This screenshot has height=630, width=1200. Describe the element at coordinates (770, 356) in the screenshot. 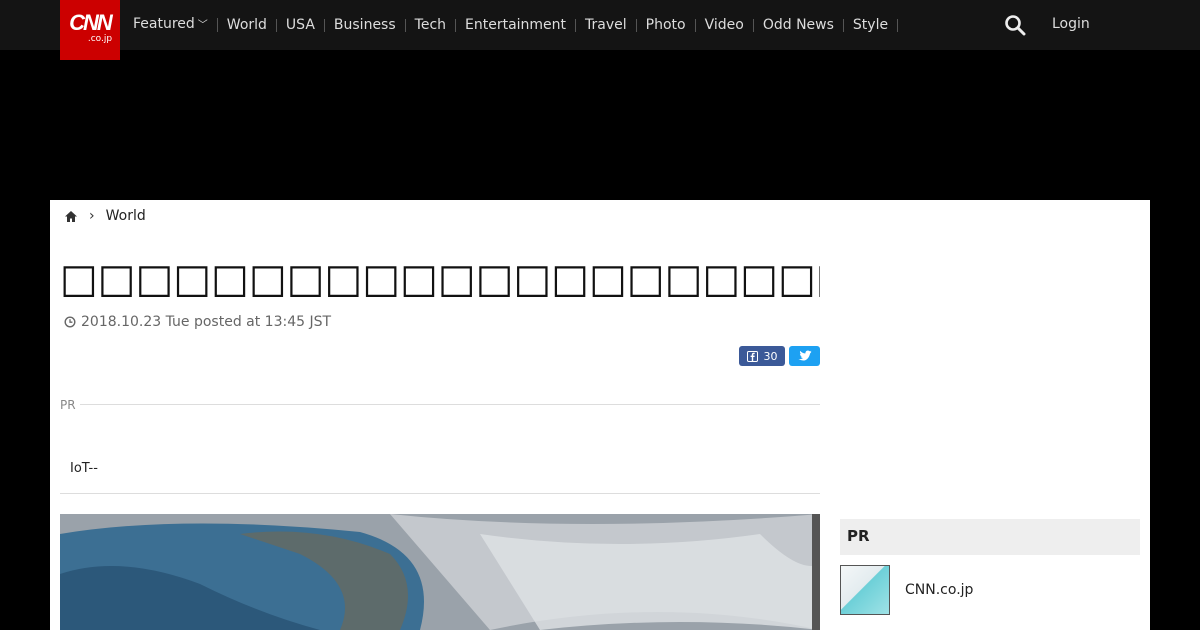

I see `facebook-share-count: 30` at that location.